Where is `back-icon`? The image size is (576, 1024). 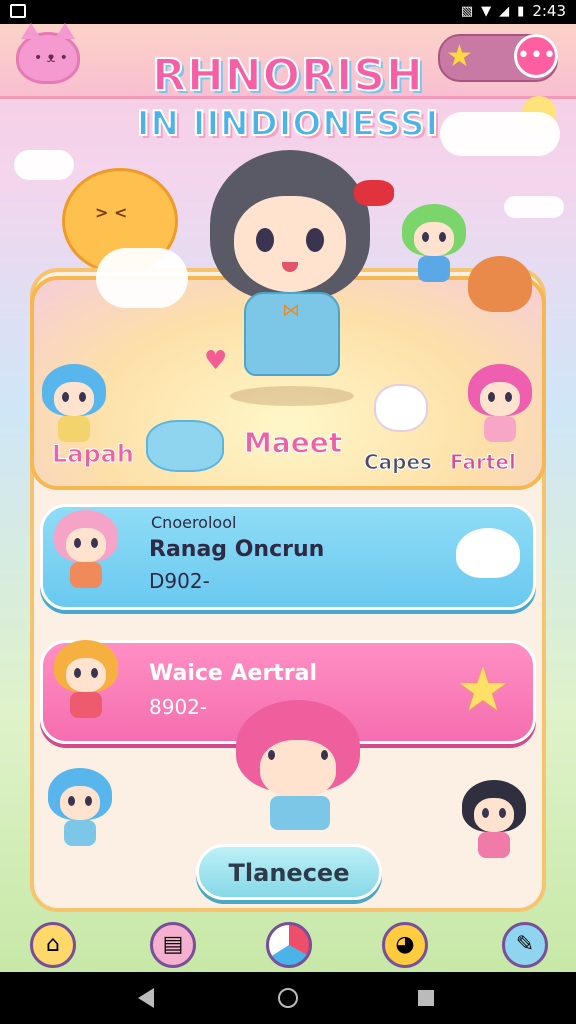
back-icon is located at coordinates (146, 998).